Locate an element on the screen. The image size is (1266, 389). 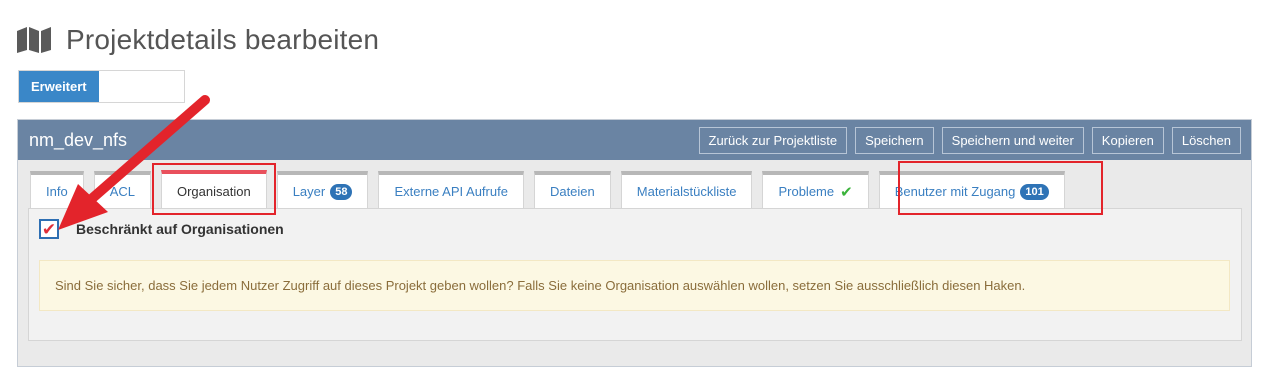
tab-layer: Layer 58 is located at coordinates (322, 189).